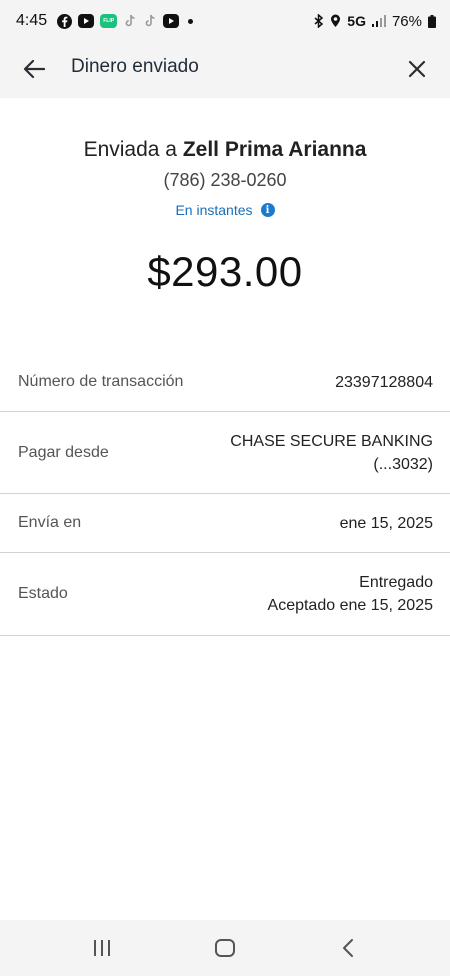 This screenshot has height=976, width=450. I want to click on delivery-speed: En instantes i, so click(225, 210).